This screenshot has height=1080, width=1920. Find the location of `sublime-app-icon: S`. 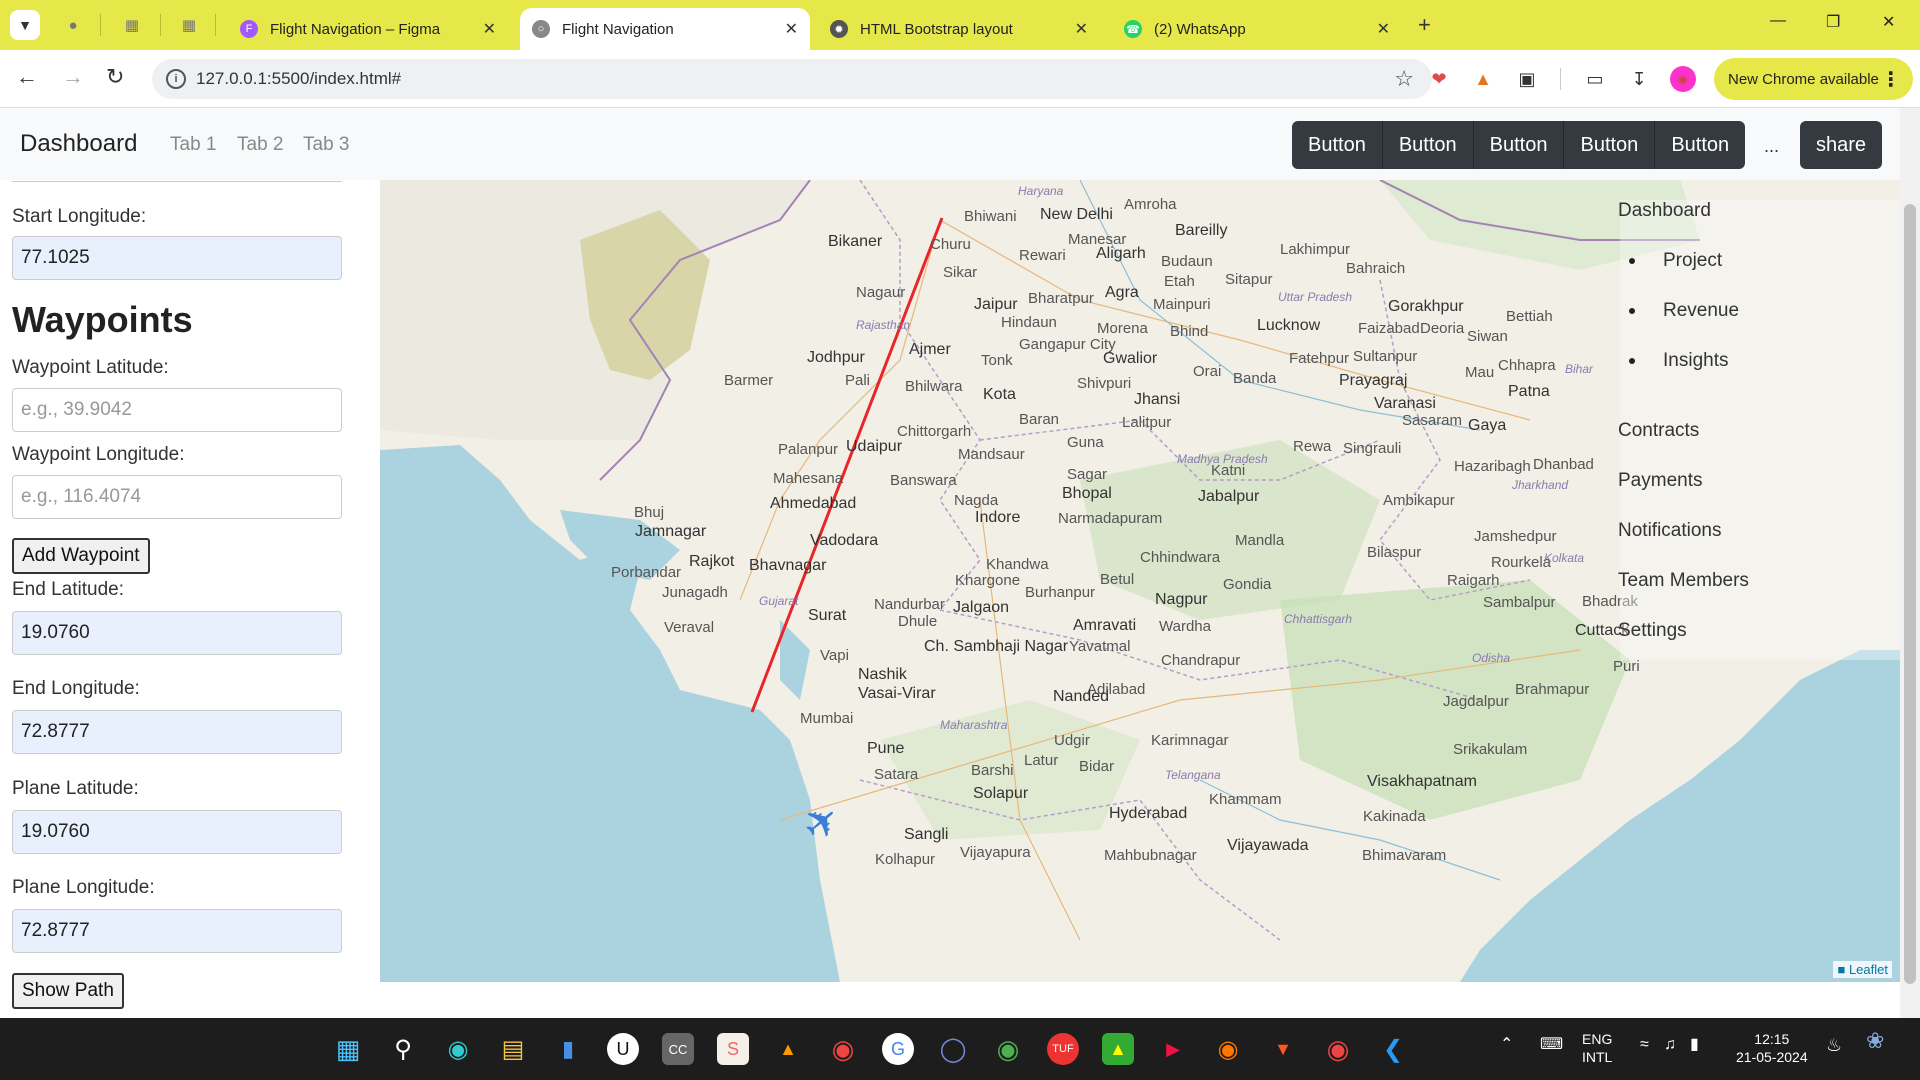

sublime-app-icon: S is located at coordinates (733, 1049).